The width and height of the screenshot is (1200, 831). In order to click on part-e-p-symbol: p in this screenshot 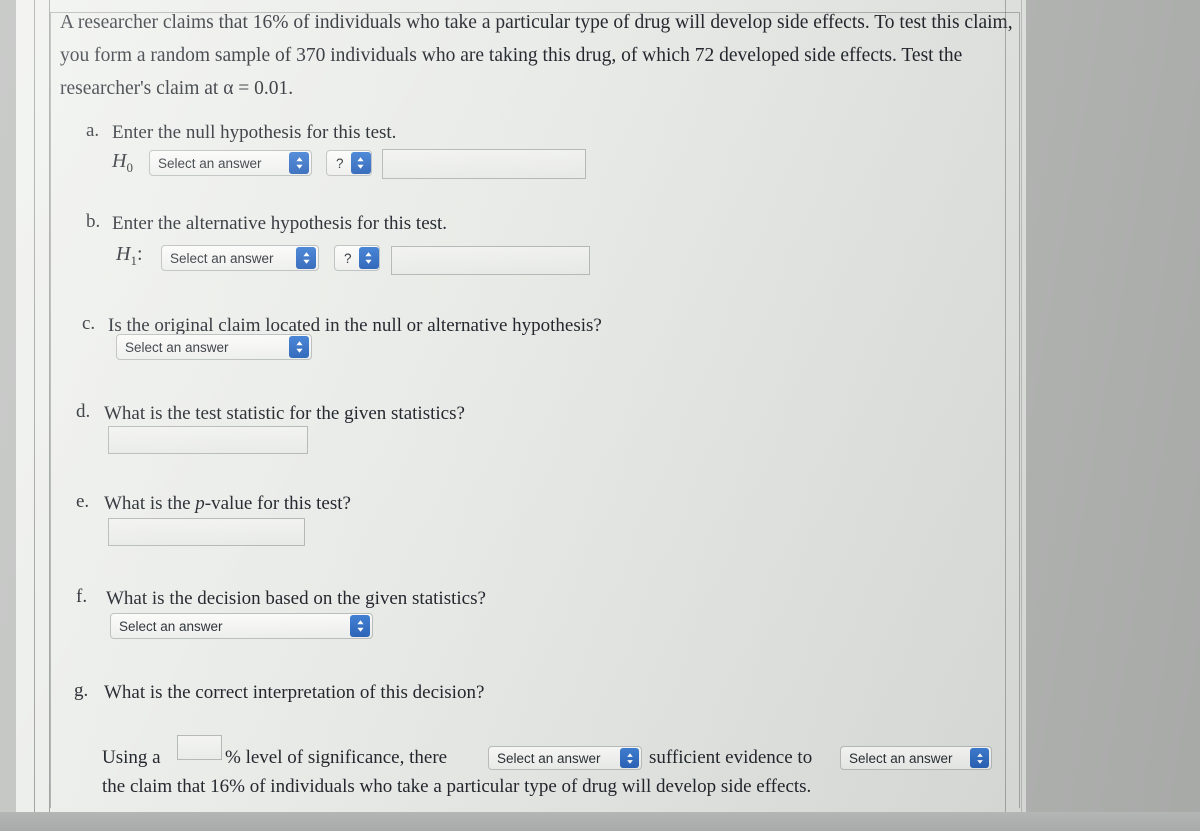, I will do `click(200, 503)`.